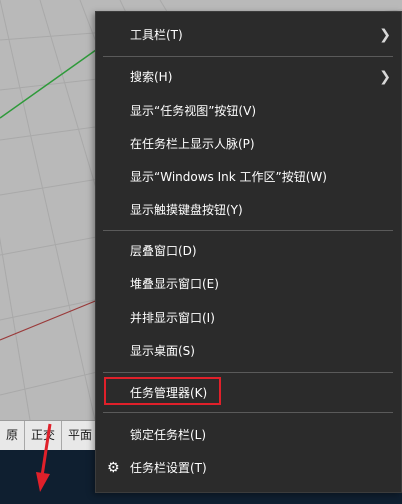 This screenshot has width=402, height=504. I want to click on menu-item-show-task-view: 显示“任务视图”按钮(V), so click(248, 111).